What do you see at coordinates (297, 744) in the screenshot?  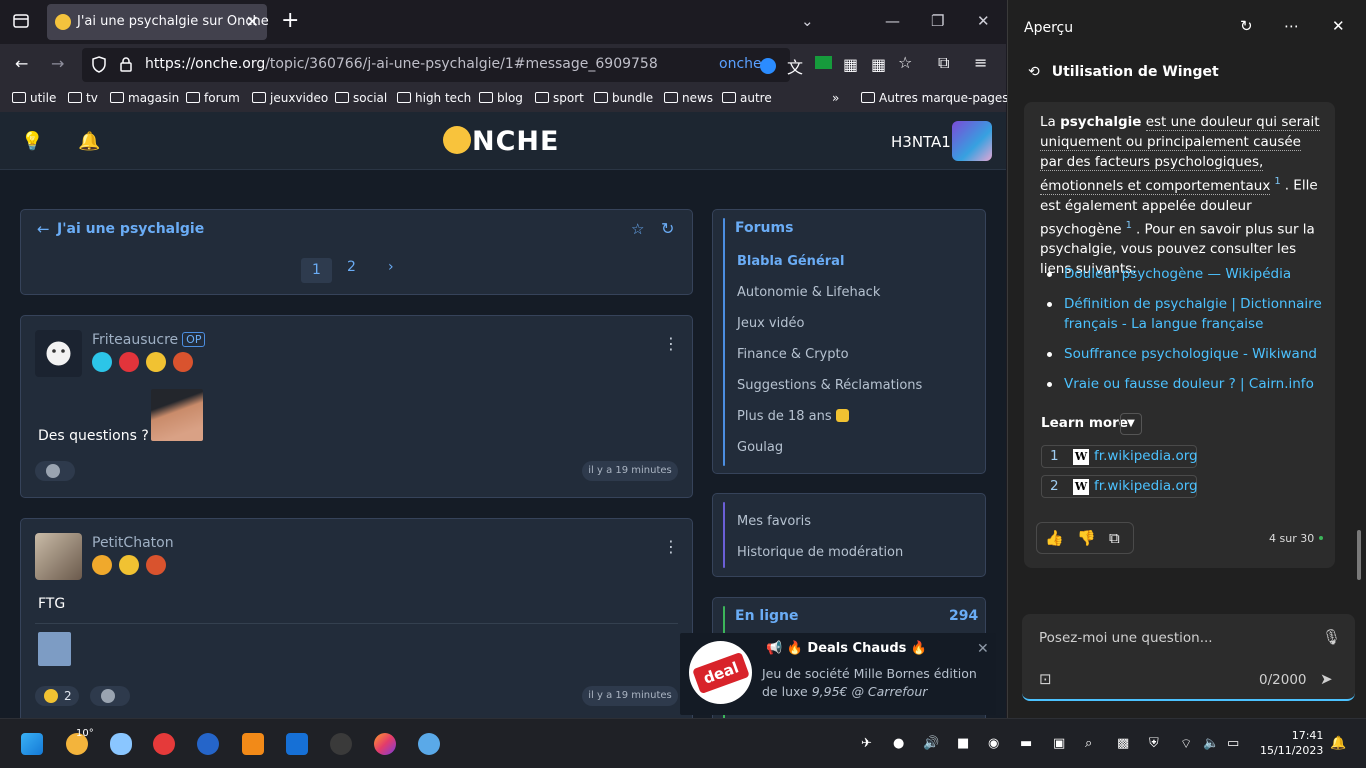 I see `outlook-icon` at bounding box center [297, 744].